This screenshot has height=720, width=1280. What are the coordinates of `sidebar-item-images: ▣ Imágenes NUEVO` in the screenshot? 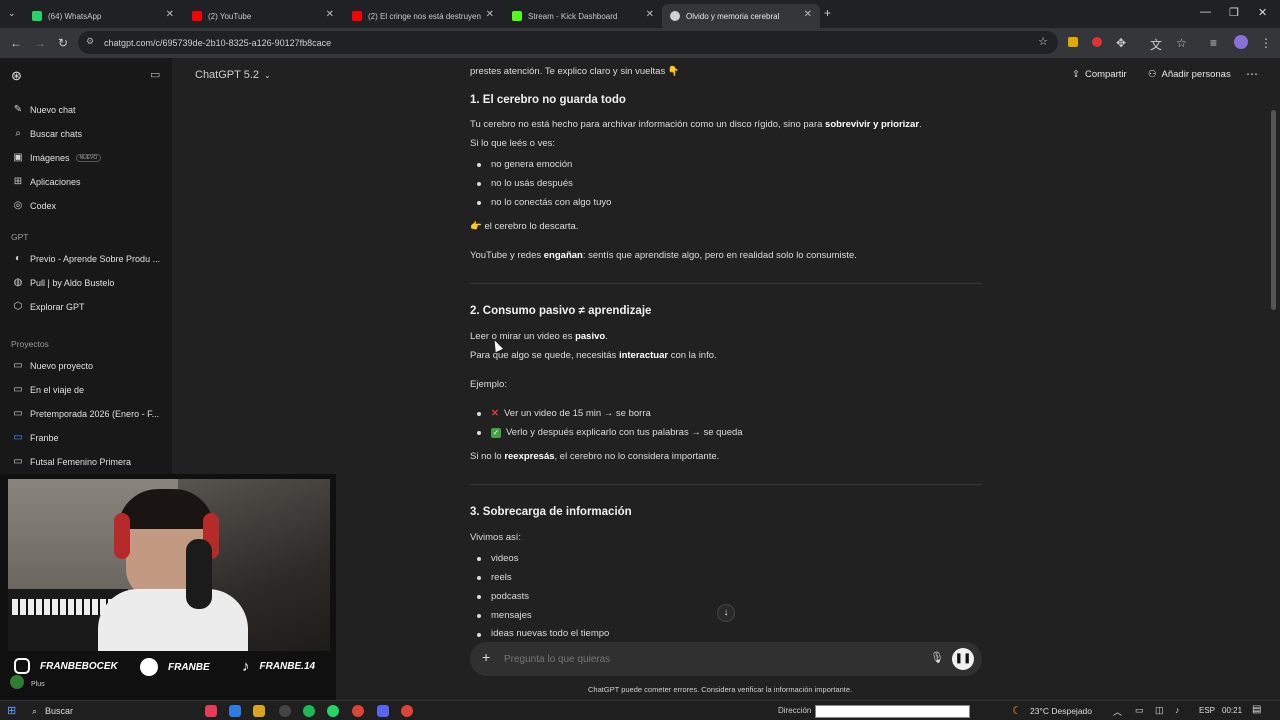 It's located at (57, 157).